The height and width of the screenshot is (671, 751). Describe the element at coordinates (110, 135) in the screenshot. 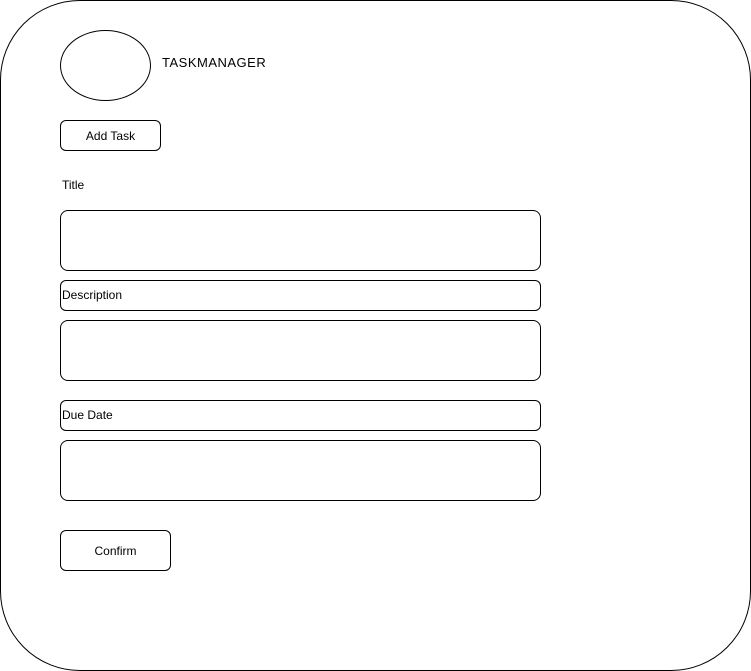

I see `add-task-button: Add Task` at that location.